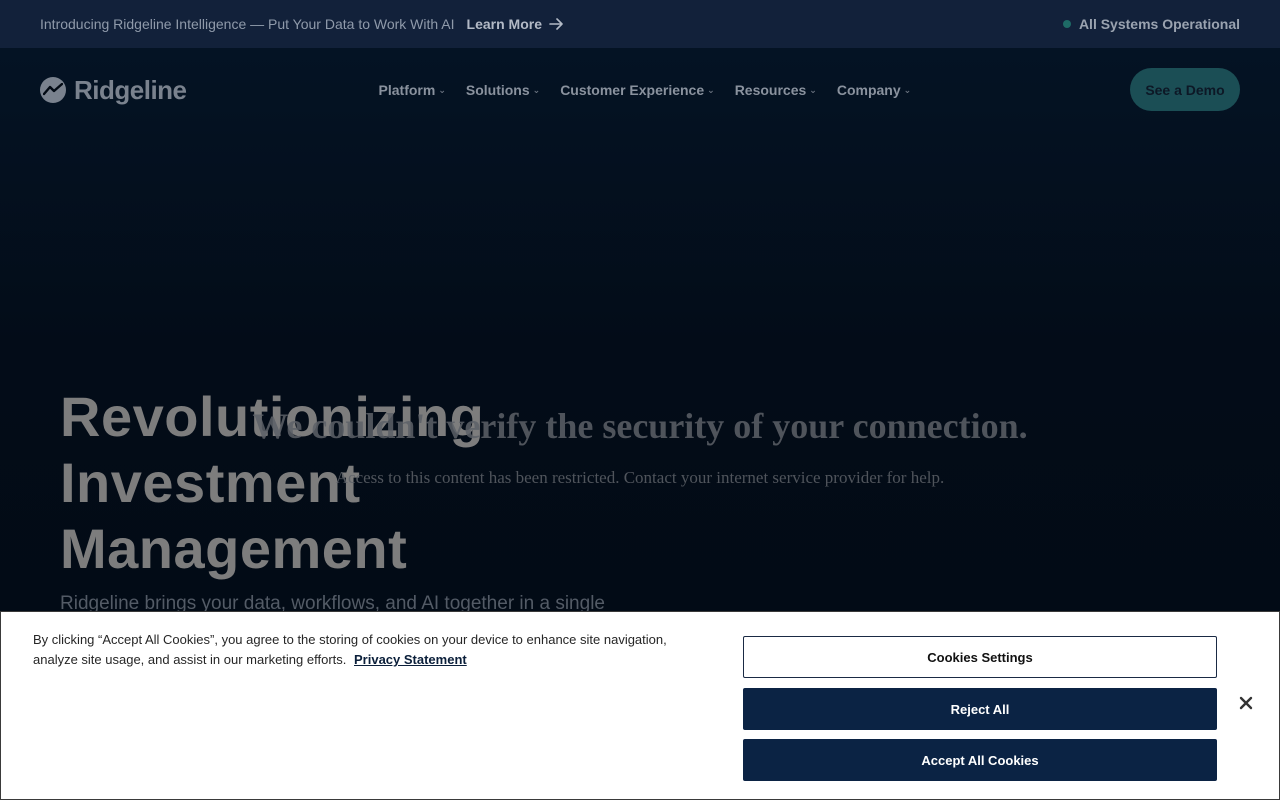 The width and height of the screenshot is (1280, 800). What do you see at coordinates (410, 659) in the screenshot?
I see `privacy-statement-link: Privacy Statement` at bounding box center [410, 659].